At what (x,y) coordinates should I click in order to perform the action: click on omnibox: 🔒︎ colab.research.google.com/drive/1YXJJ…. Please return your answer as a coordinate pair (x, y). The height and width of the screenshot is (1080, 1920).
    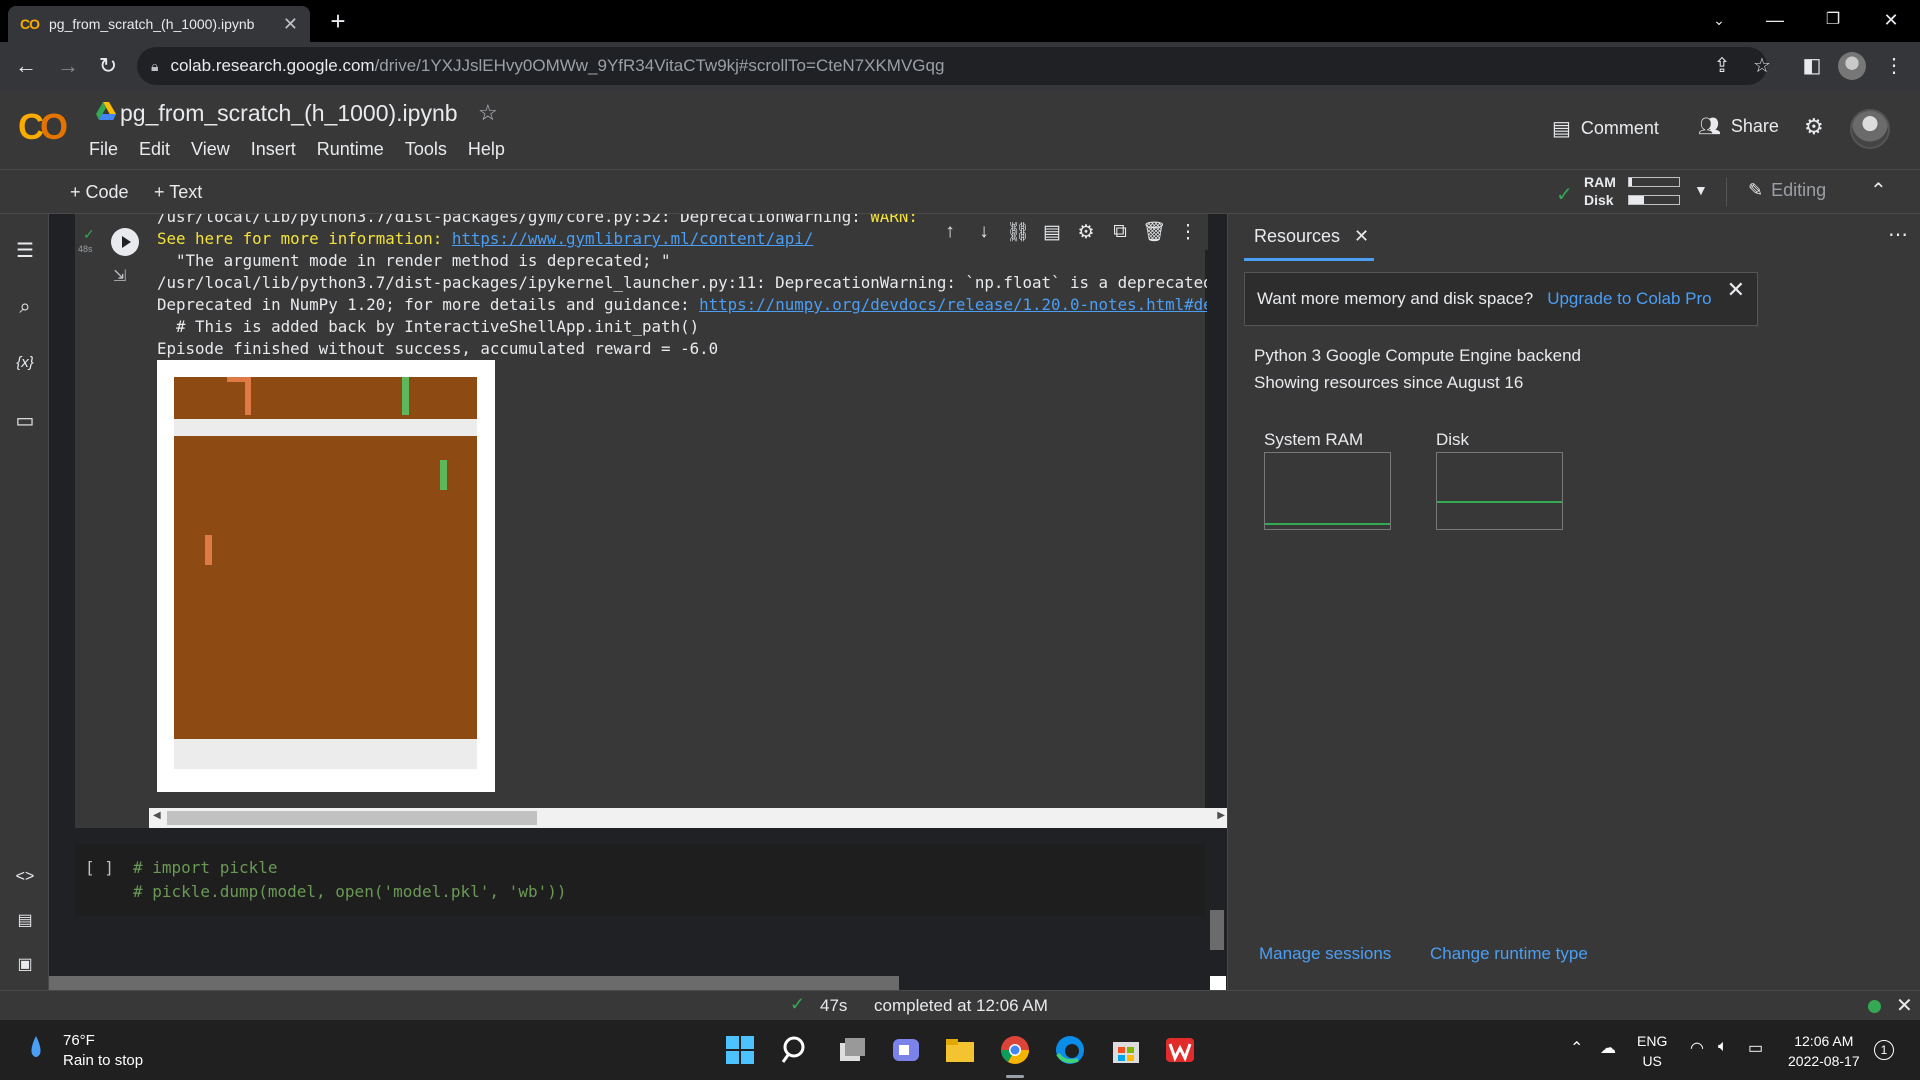
    Looking at the image, I should click on (952, 66).